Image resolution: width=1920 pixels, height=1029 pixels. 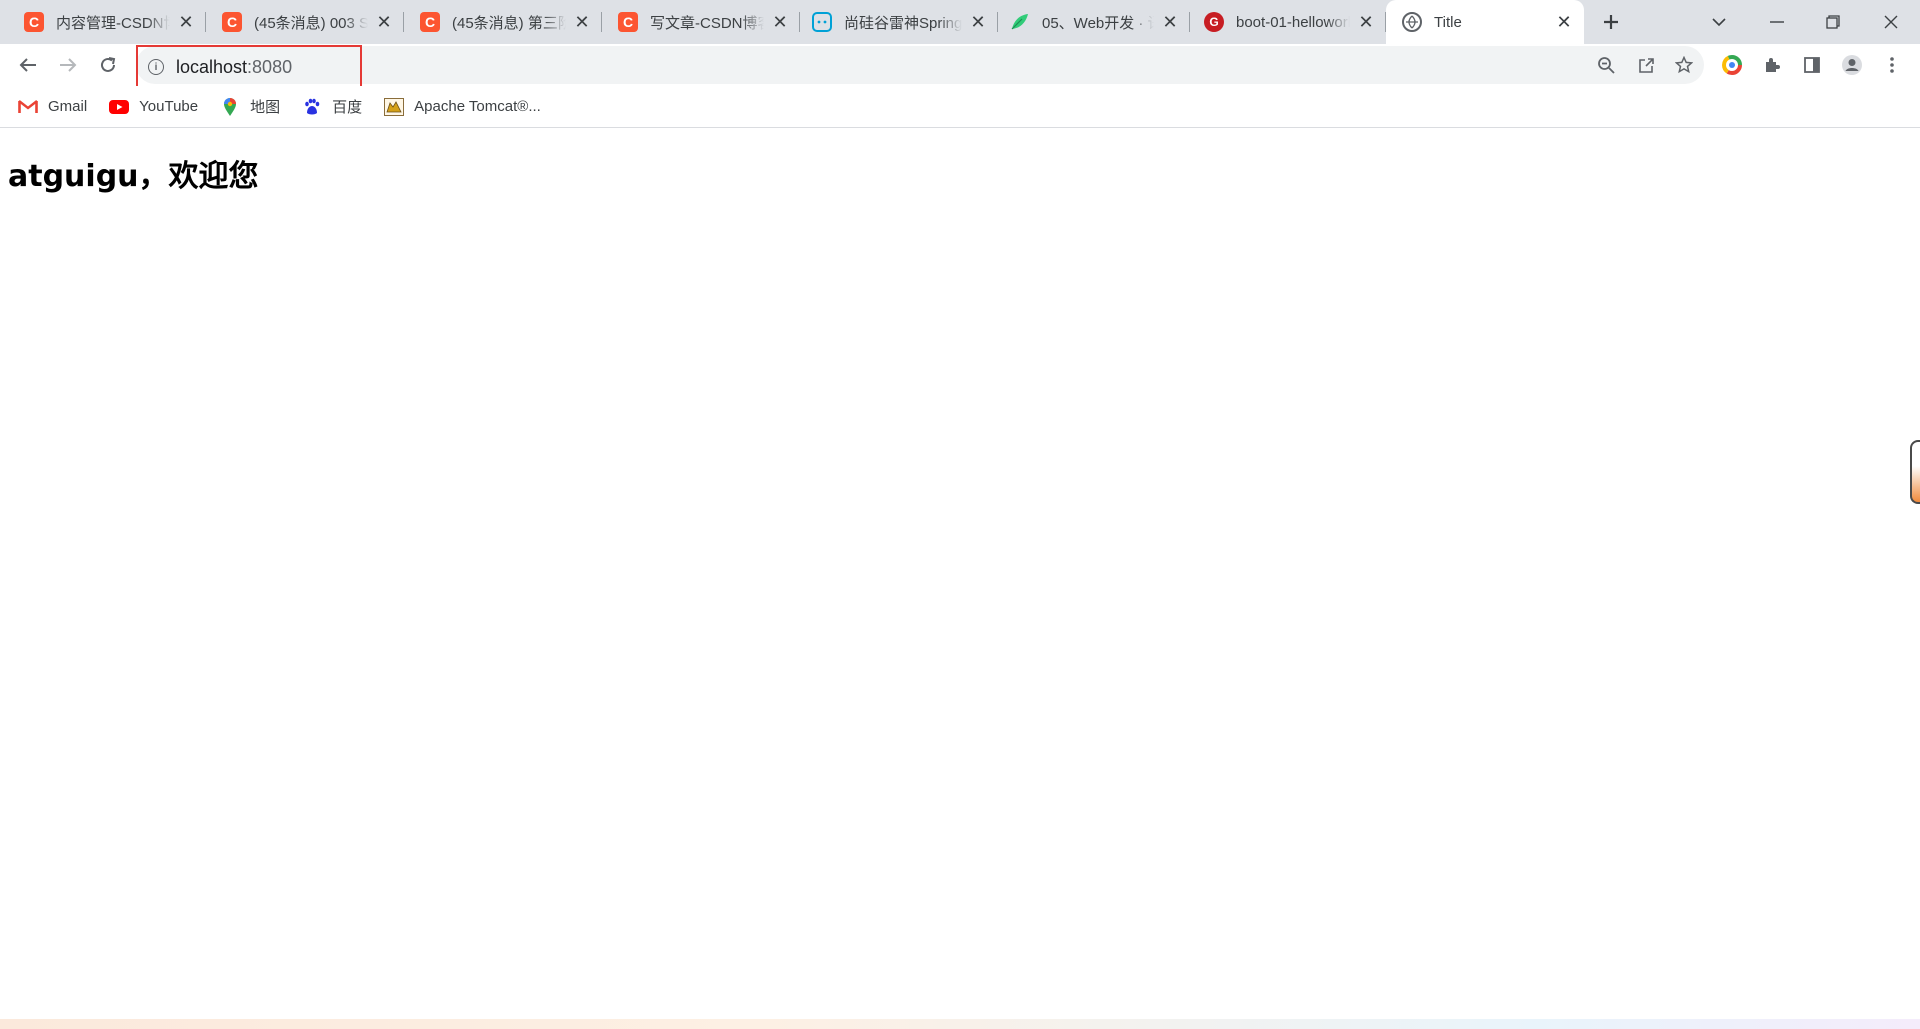 I want to click on new-tab-button, so click(x=1611, y=22).